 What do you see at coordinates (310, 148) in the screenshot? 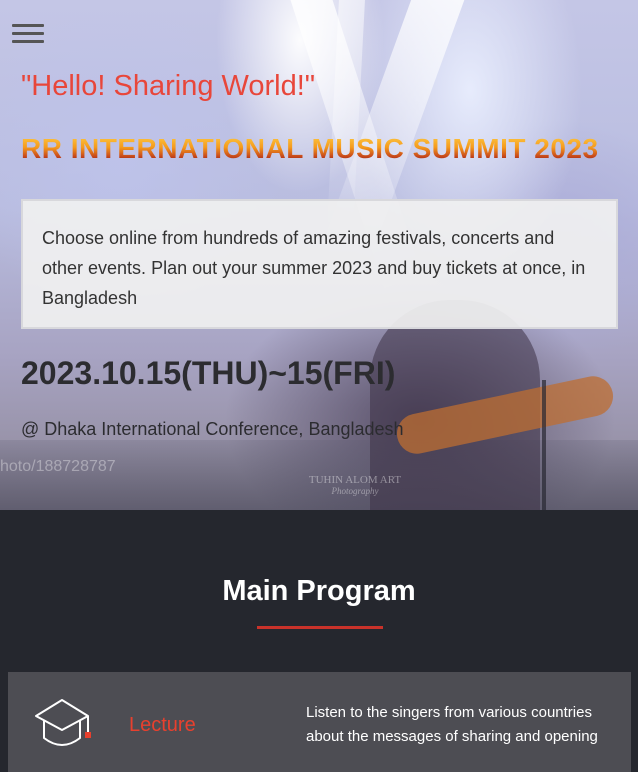
I see `summit-title: RR INTERNATIONAL MUSIC SUMMIT 2023` at bounding box center [310, 148].